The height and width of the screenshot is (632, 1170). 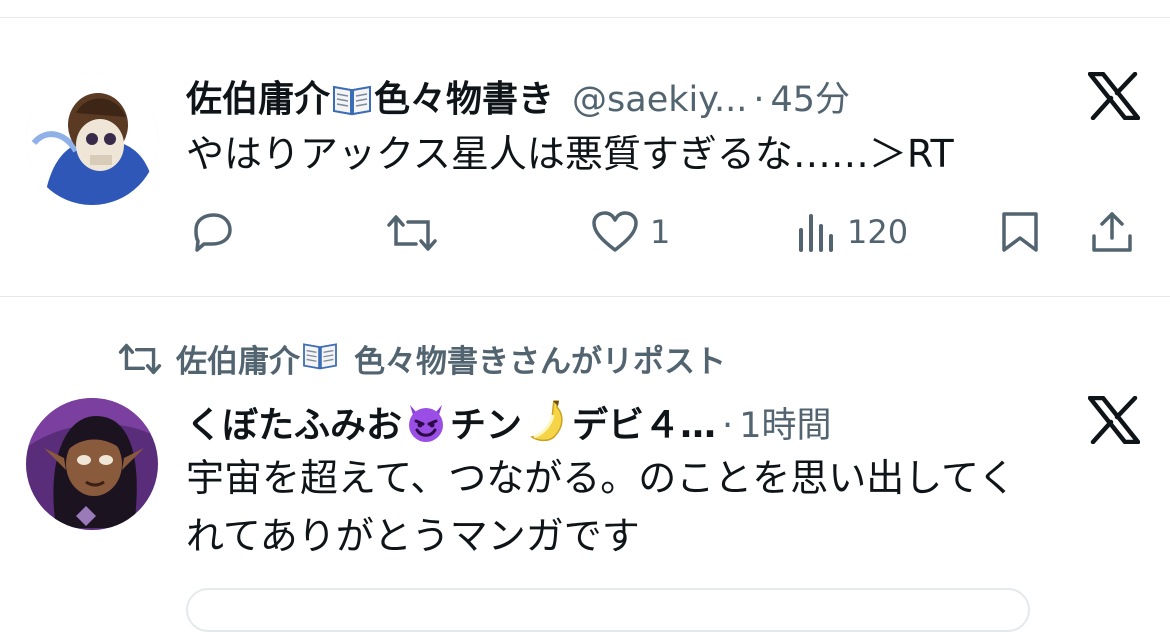 What do you see at coordinates (413, 536) in the screenshot?
I see `tweet-text-line2: れてありがとうマンガです` at bounding box center [413, 536].